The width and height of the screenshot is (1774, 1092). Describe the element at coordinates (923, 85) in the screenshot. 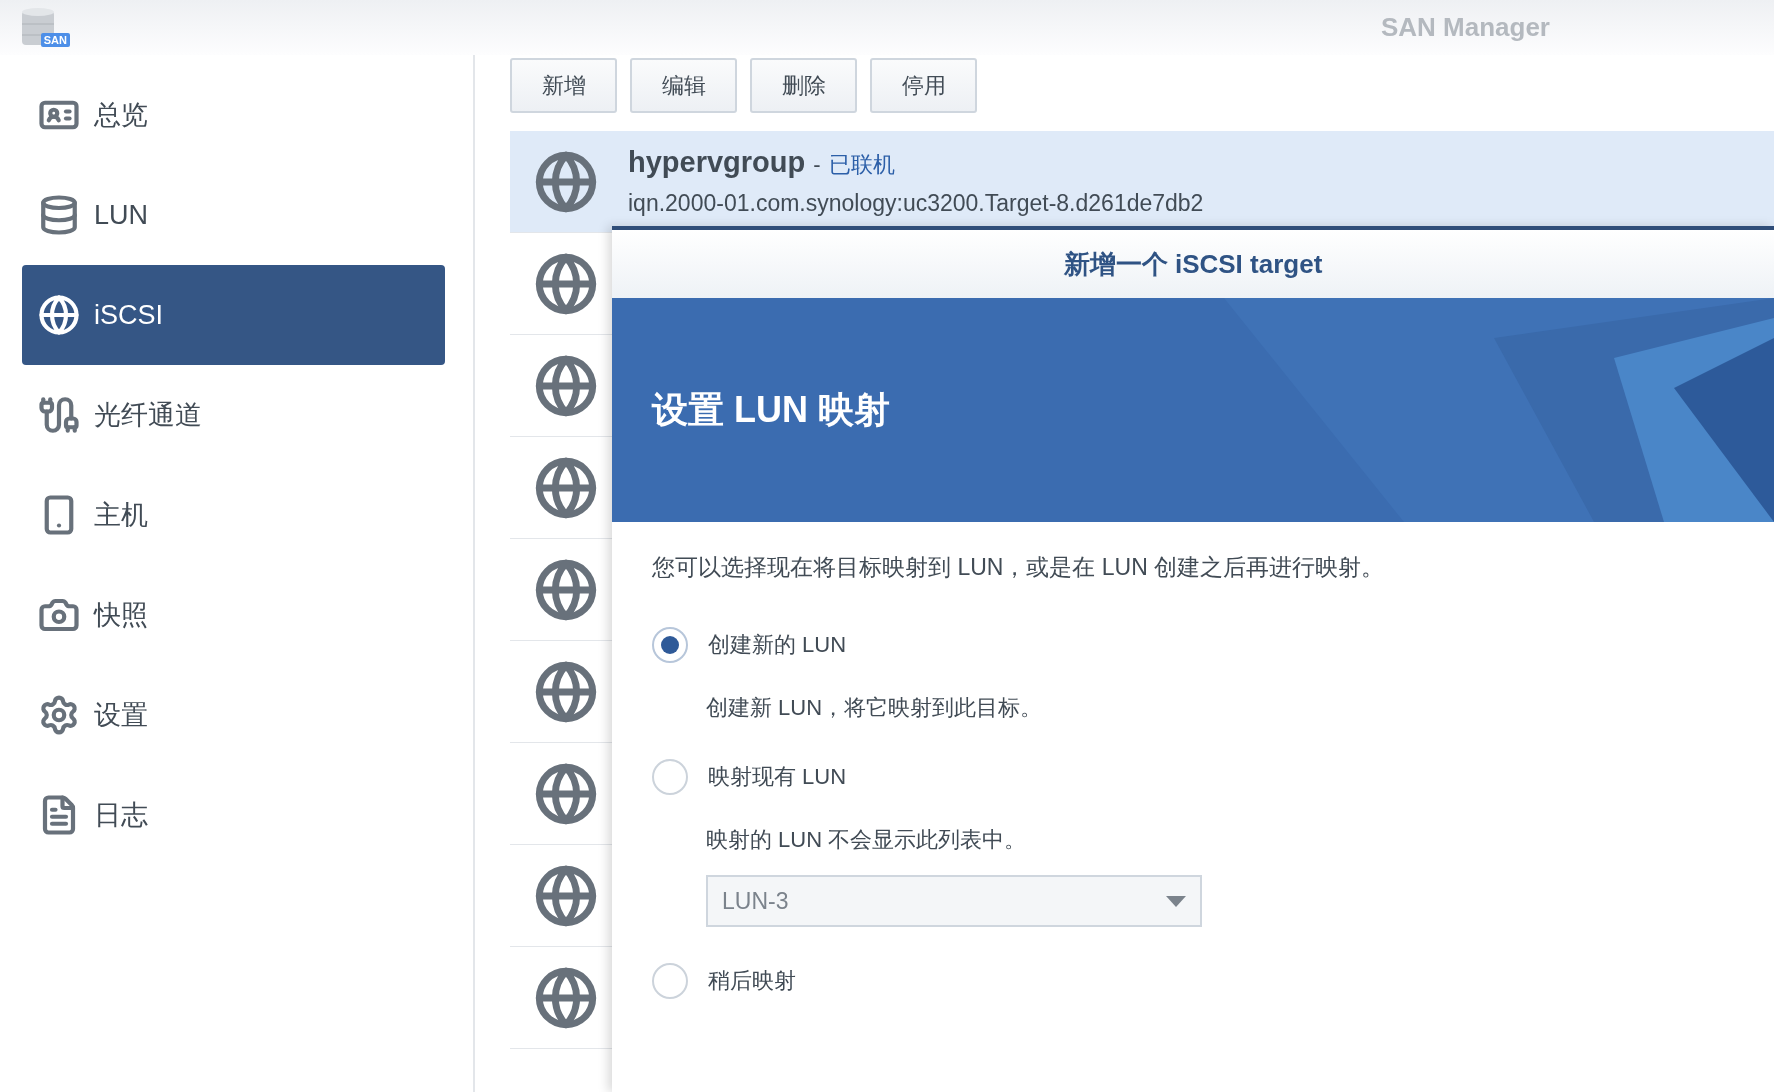

I see `toolbar-button: 停用` at that location.